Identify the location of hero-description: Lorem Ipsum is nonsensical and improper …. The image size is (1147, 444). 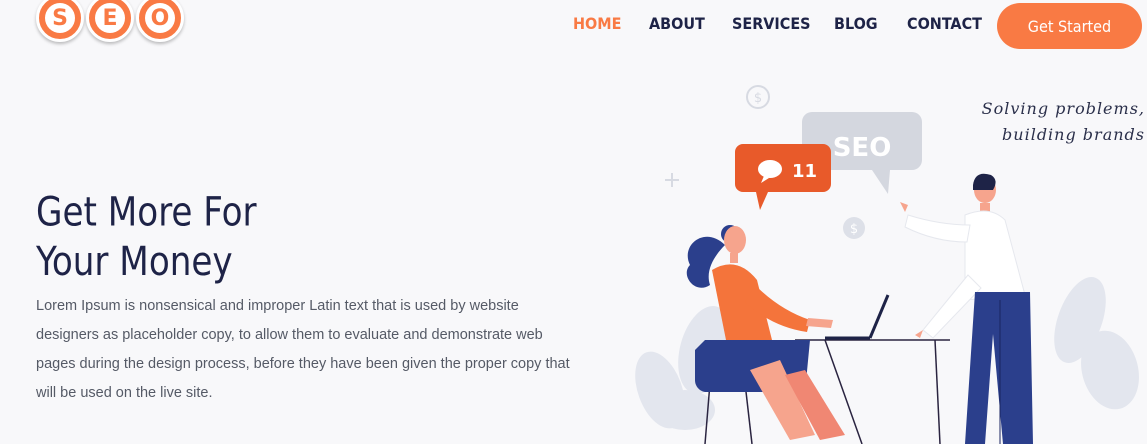
(303, 349).